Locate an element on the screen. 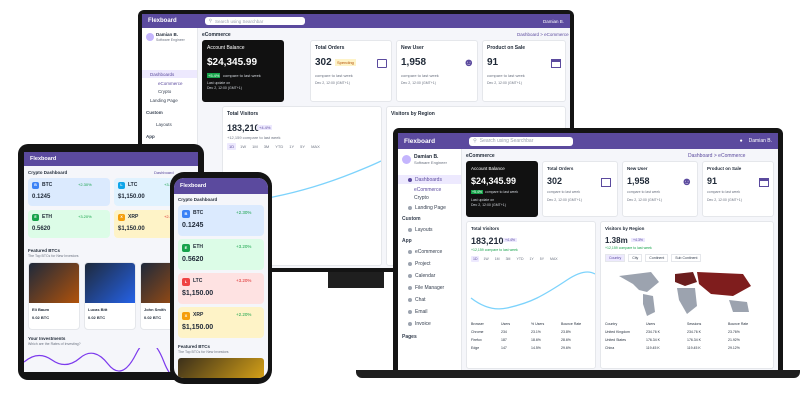 This screenshot has height=400, width=800. table-cell: 28.6% is located at coordinates (566, 340).